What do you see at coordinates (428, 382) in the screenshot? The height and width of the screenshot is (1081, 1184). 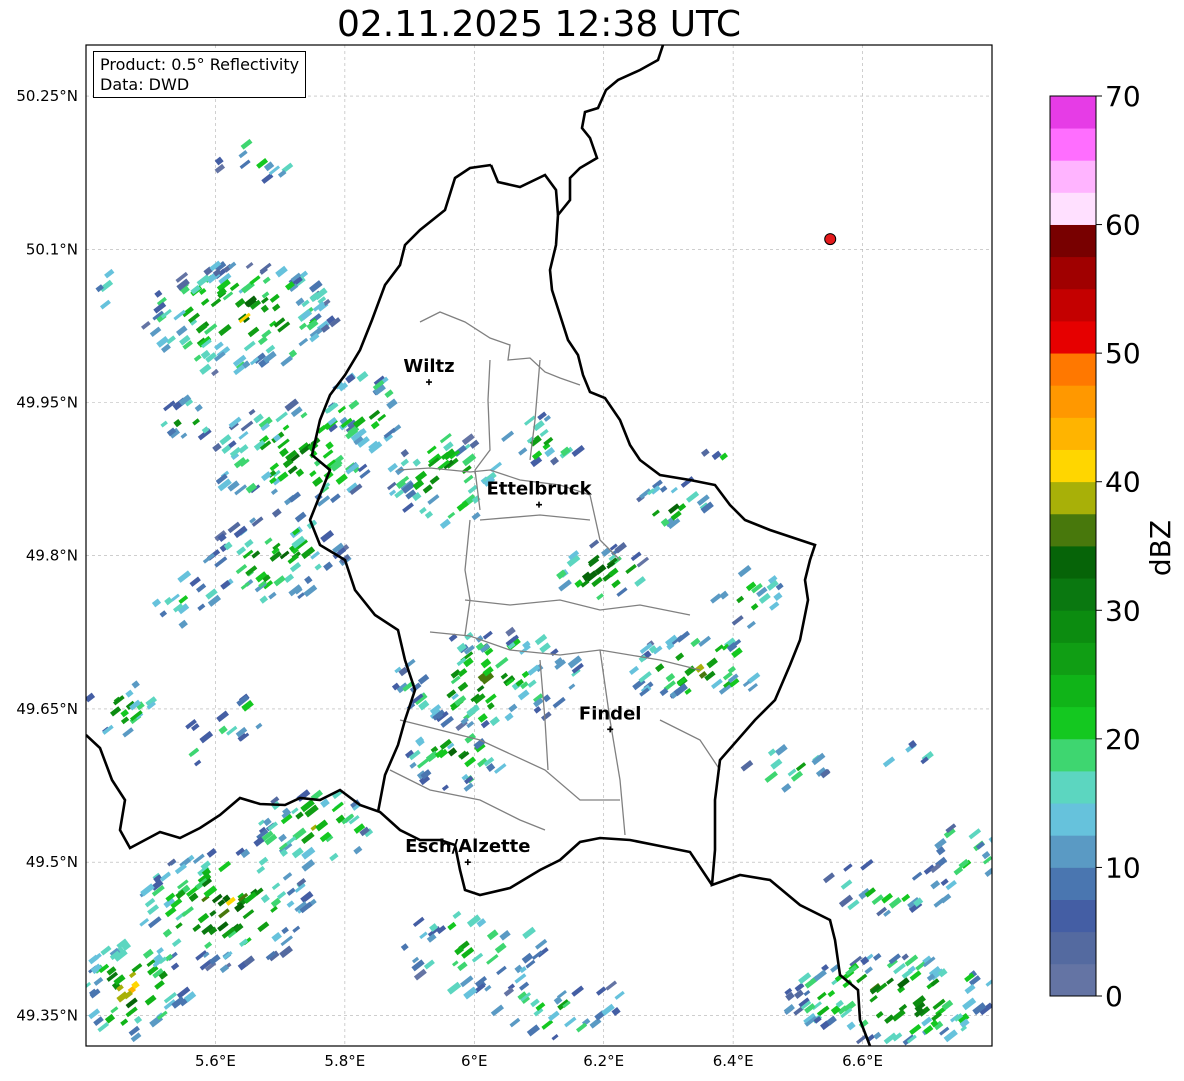 I see `city-marker-icon` at bounding box center [428, 382].